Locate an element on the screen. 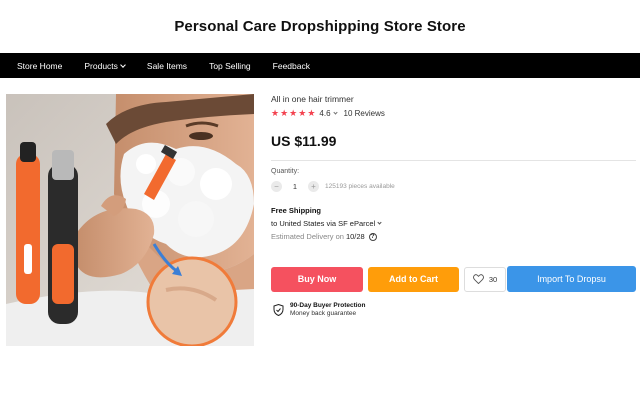 Image resolution: width=640 pixels, height=400 pixels. nav-label: Store Home is located at coordinates (40, 65).